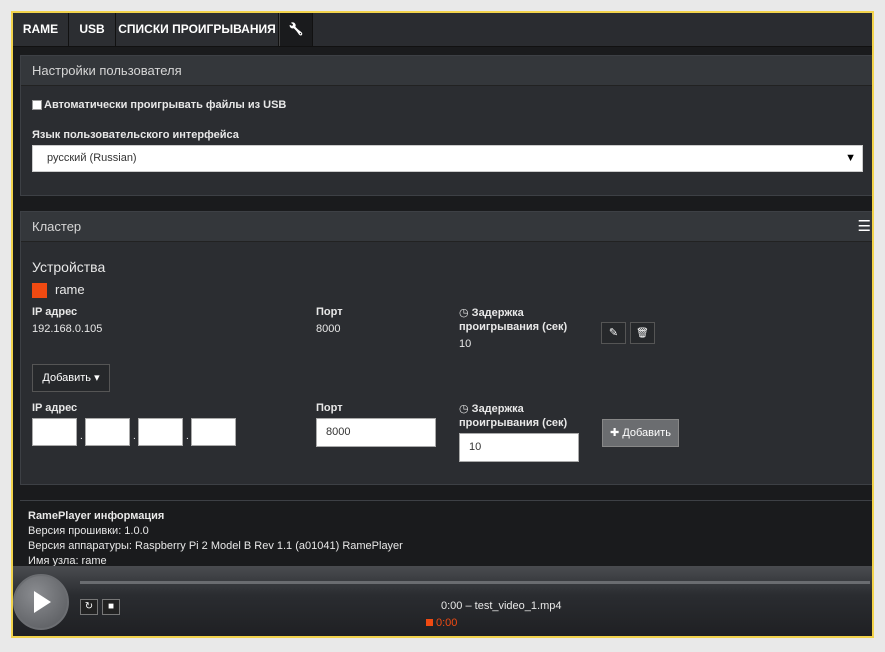 Image resolution: width=885 pixels, height=652 pixels. I want to click on tab-bar: RAME USB СПИСКИ ПРОИГРЫВАНИЯ 🔧, so click(442, 30).